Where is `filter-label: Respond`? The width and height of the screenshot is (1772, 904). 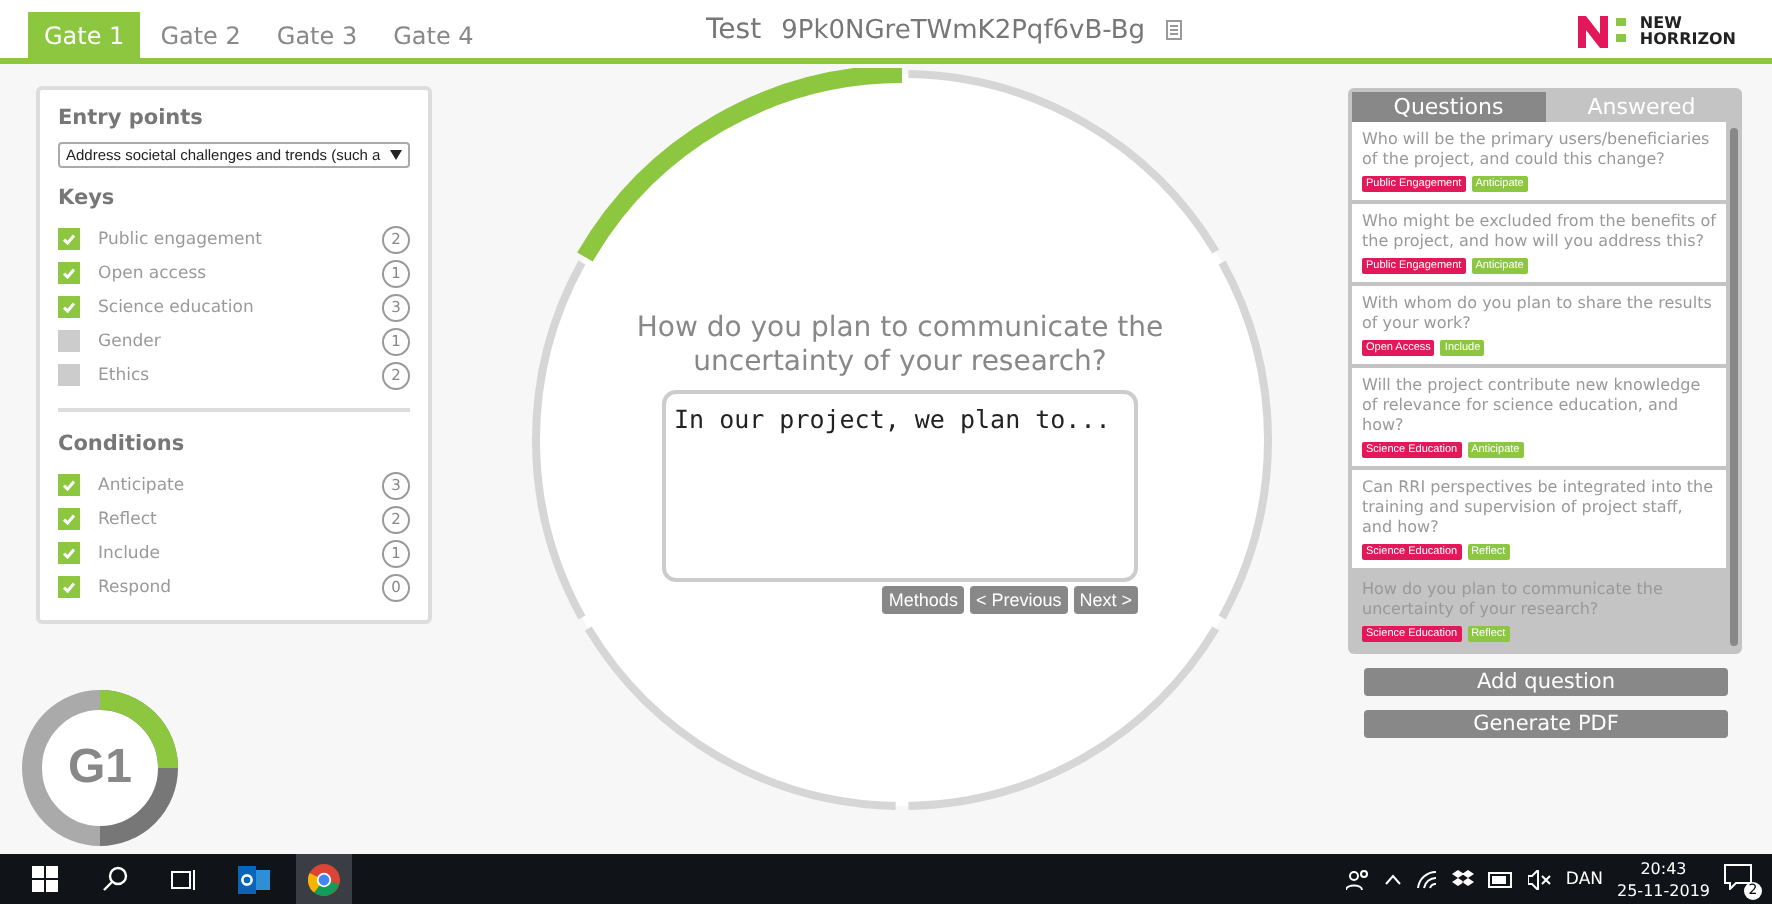
filter-label: Respond is located at coordinates (136, 587).